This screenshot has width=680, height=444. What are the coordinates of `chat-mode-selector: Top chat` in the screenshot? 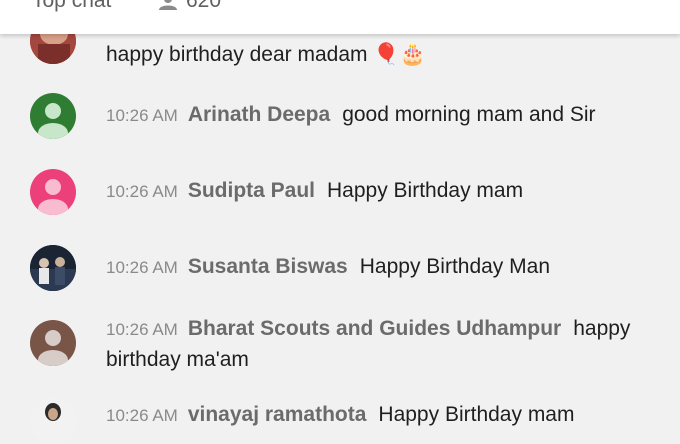 It's located at (71, 6).